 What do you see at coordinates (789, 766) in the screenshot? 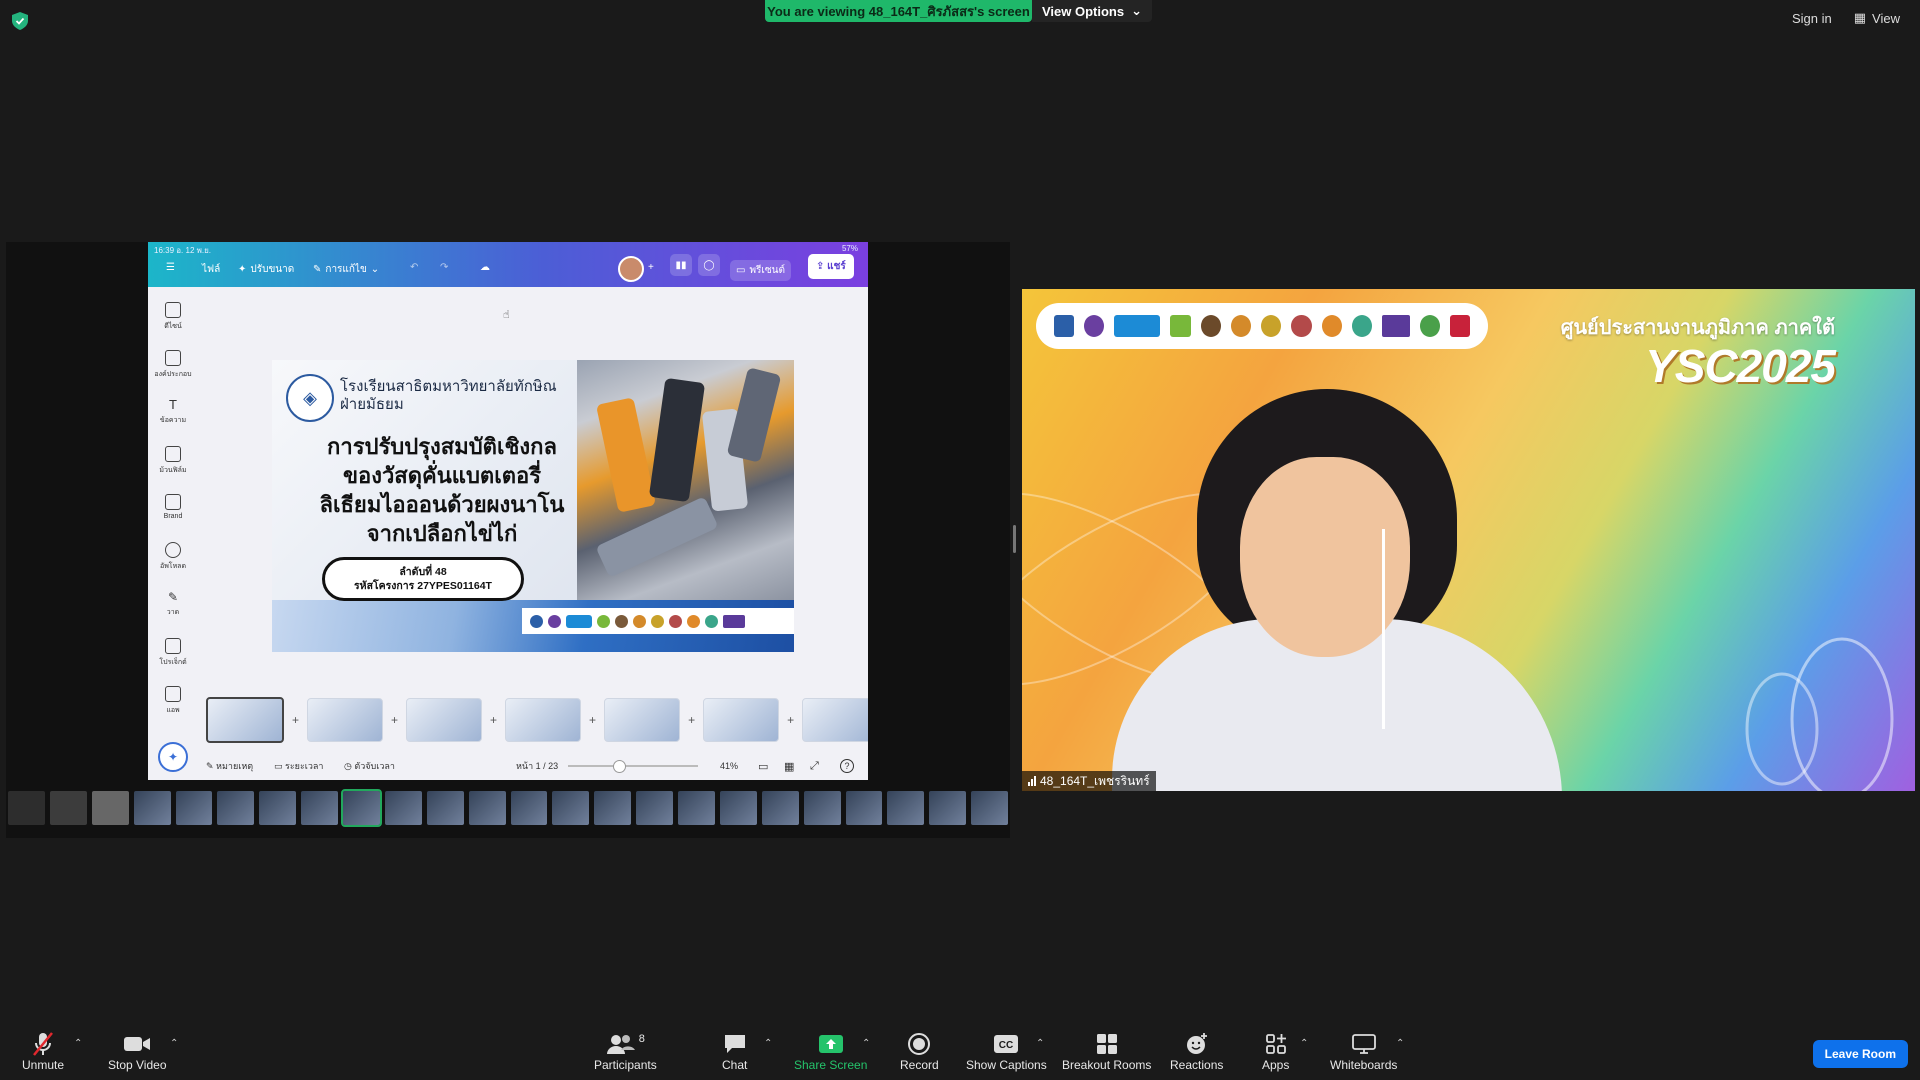
I see `grid-view-icon: ▦` at bounding box center [789, 766].